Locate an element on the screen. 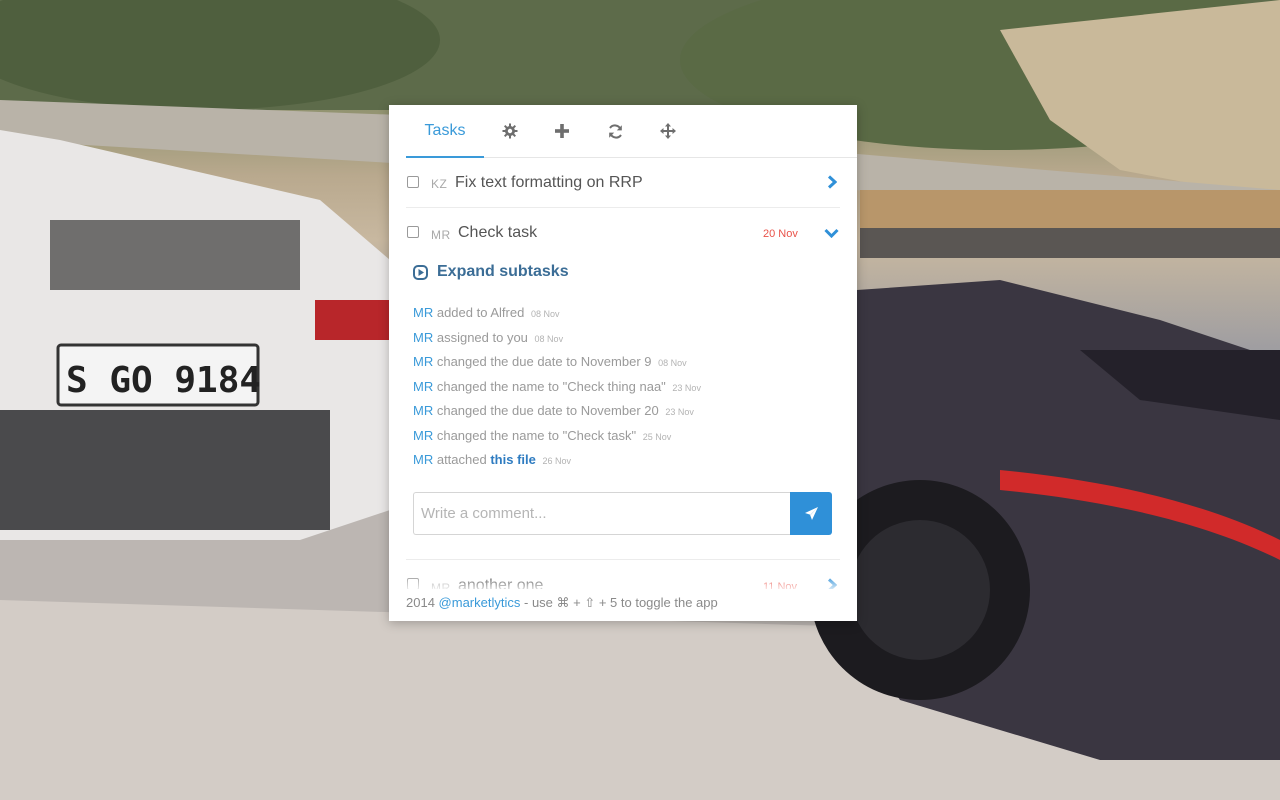 The width and height of the screenshot is (1280, 800). refresh-icon is located at coordinates (615, 131).